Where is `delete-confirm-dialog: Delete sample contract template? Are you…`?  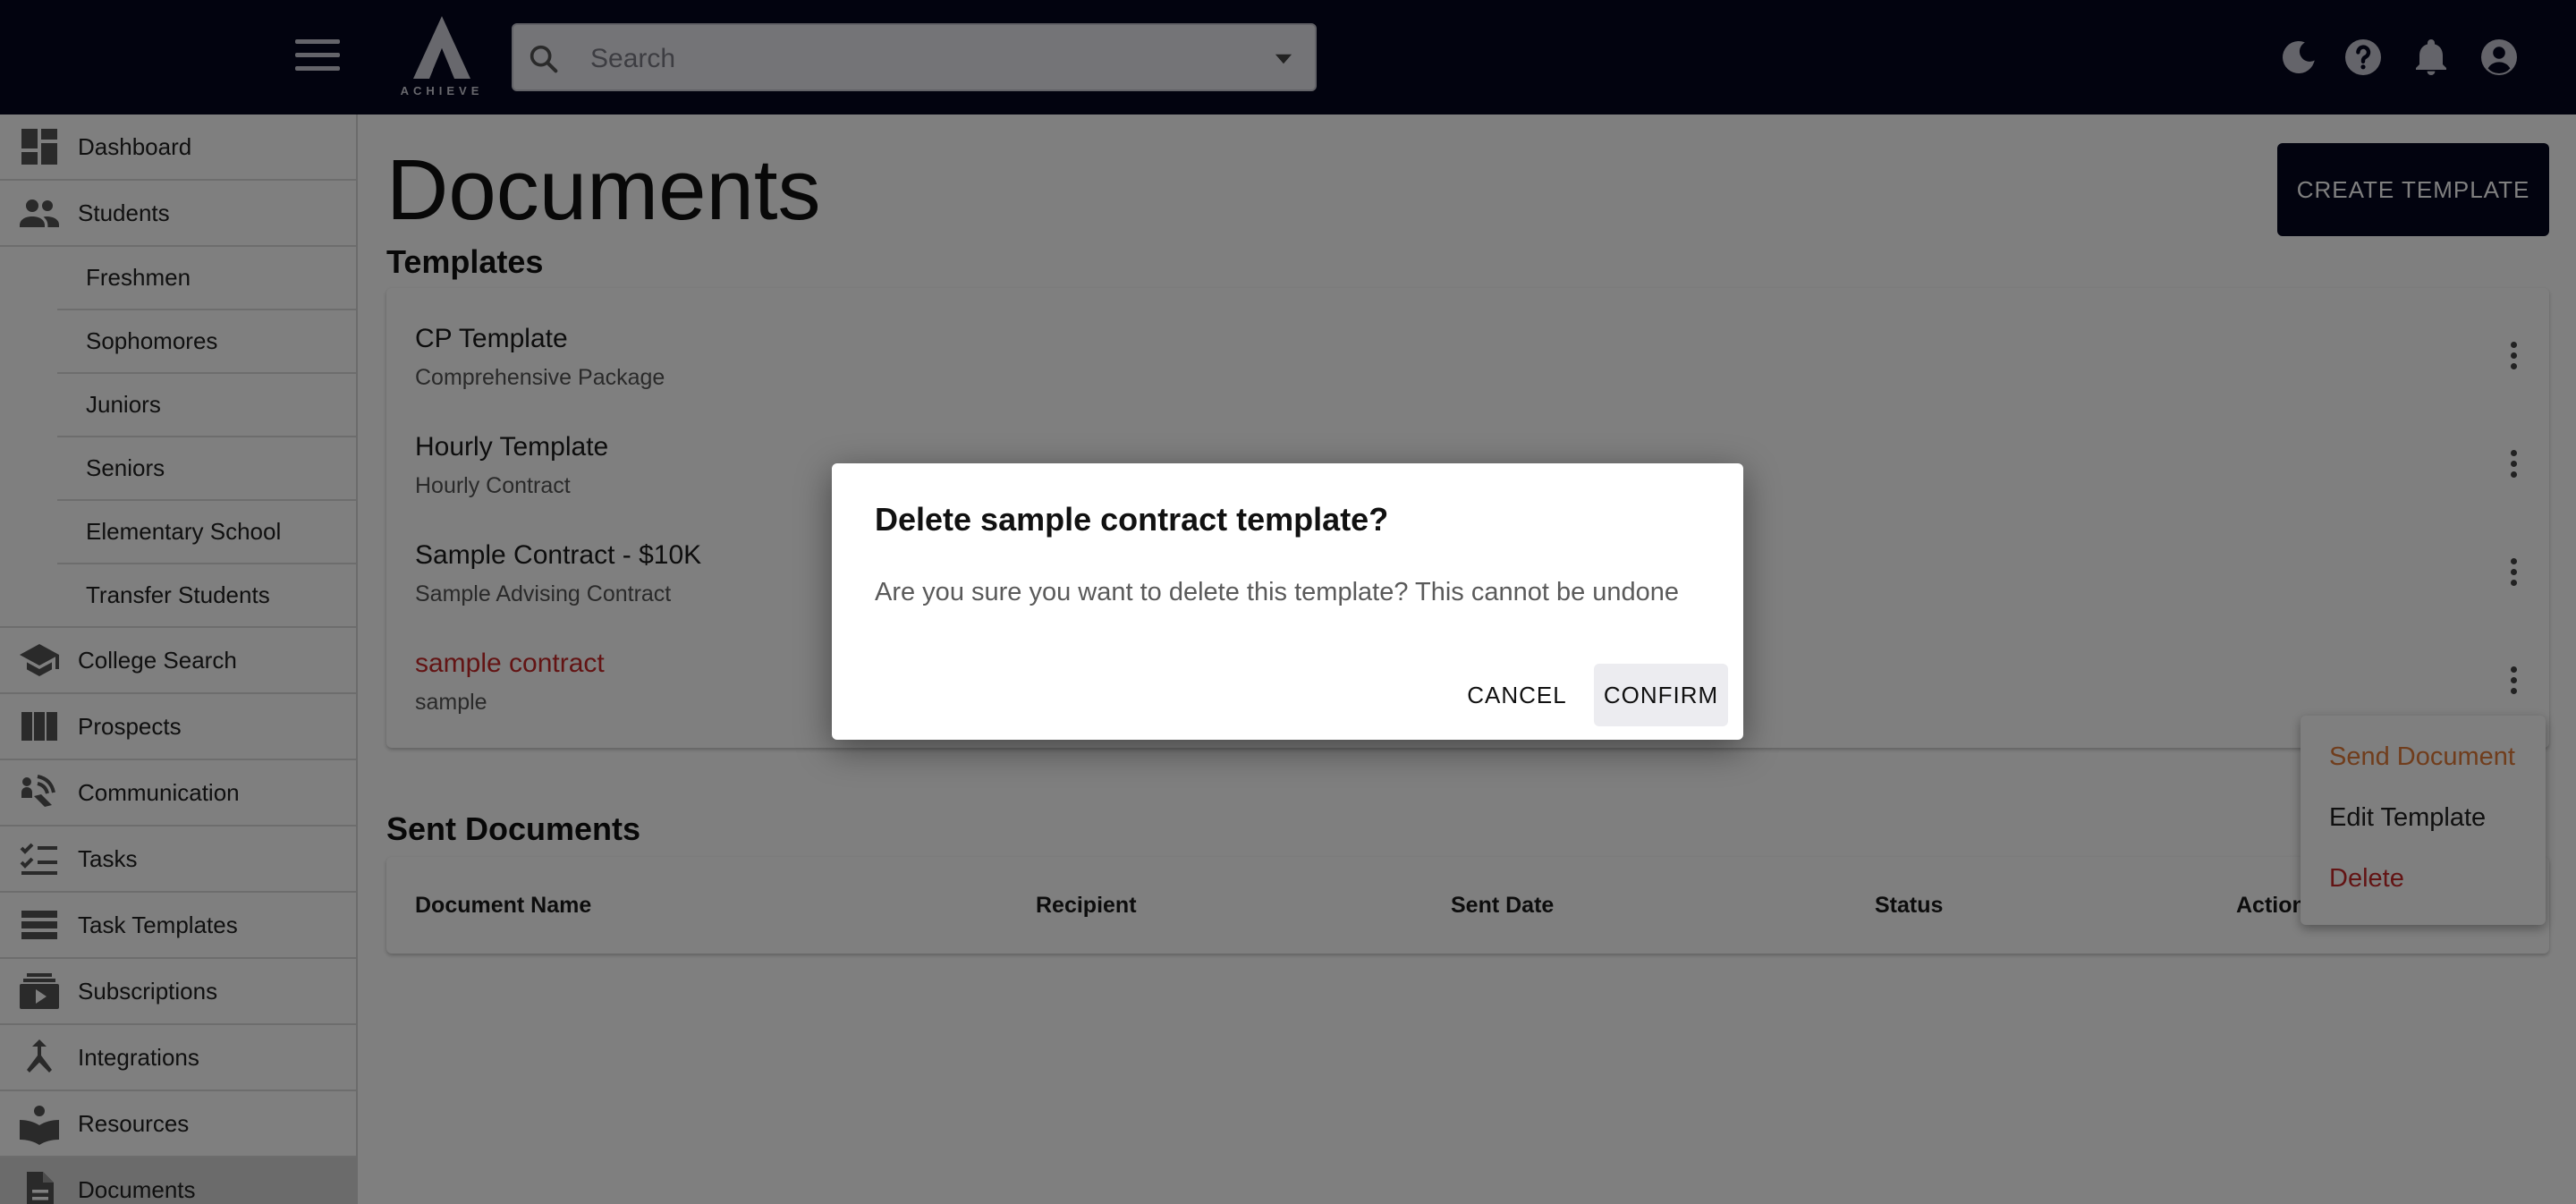 delete-confirm-dialog: Delete sample contract template? Are you… is located at coordinates (1287, 602).